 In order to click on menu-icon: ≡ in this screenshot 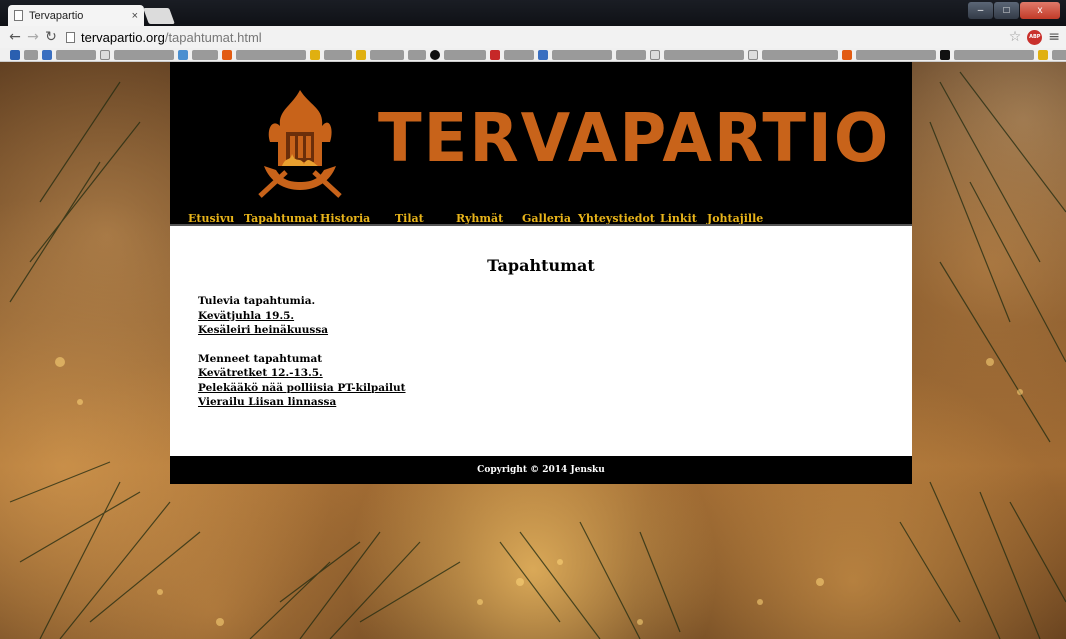, I will do `click(1054, 37)`.